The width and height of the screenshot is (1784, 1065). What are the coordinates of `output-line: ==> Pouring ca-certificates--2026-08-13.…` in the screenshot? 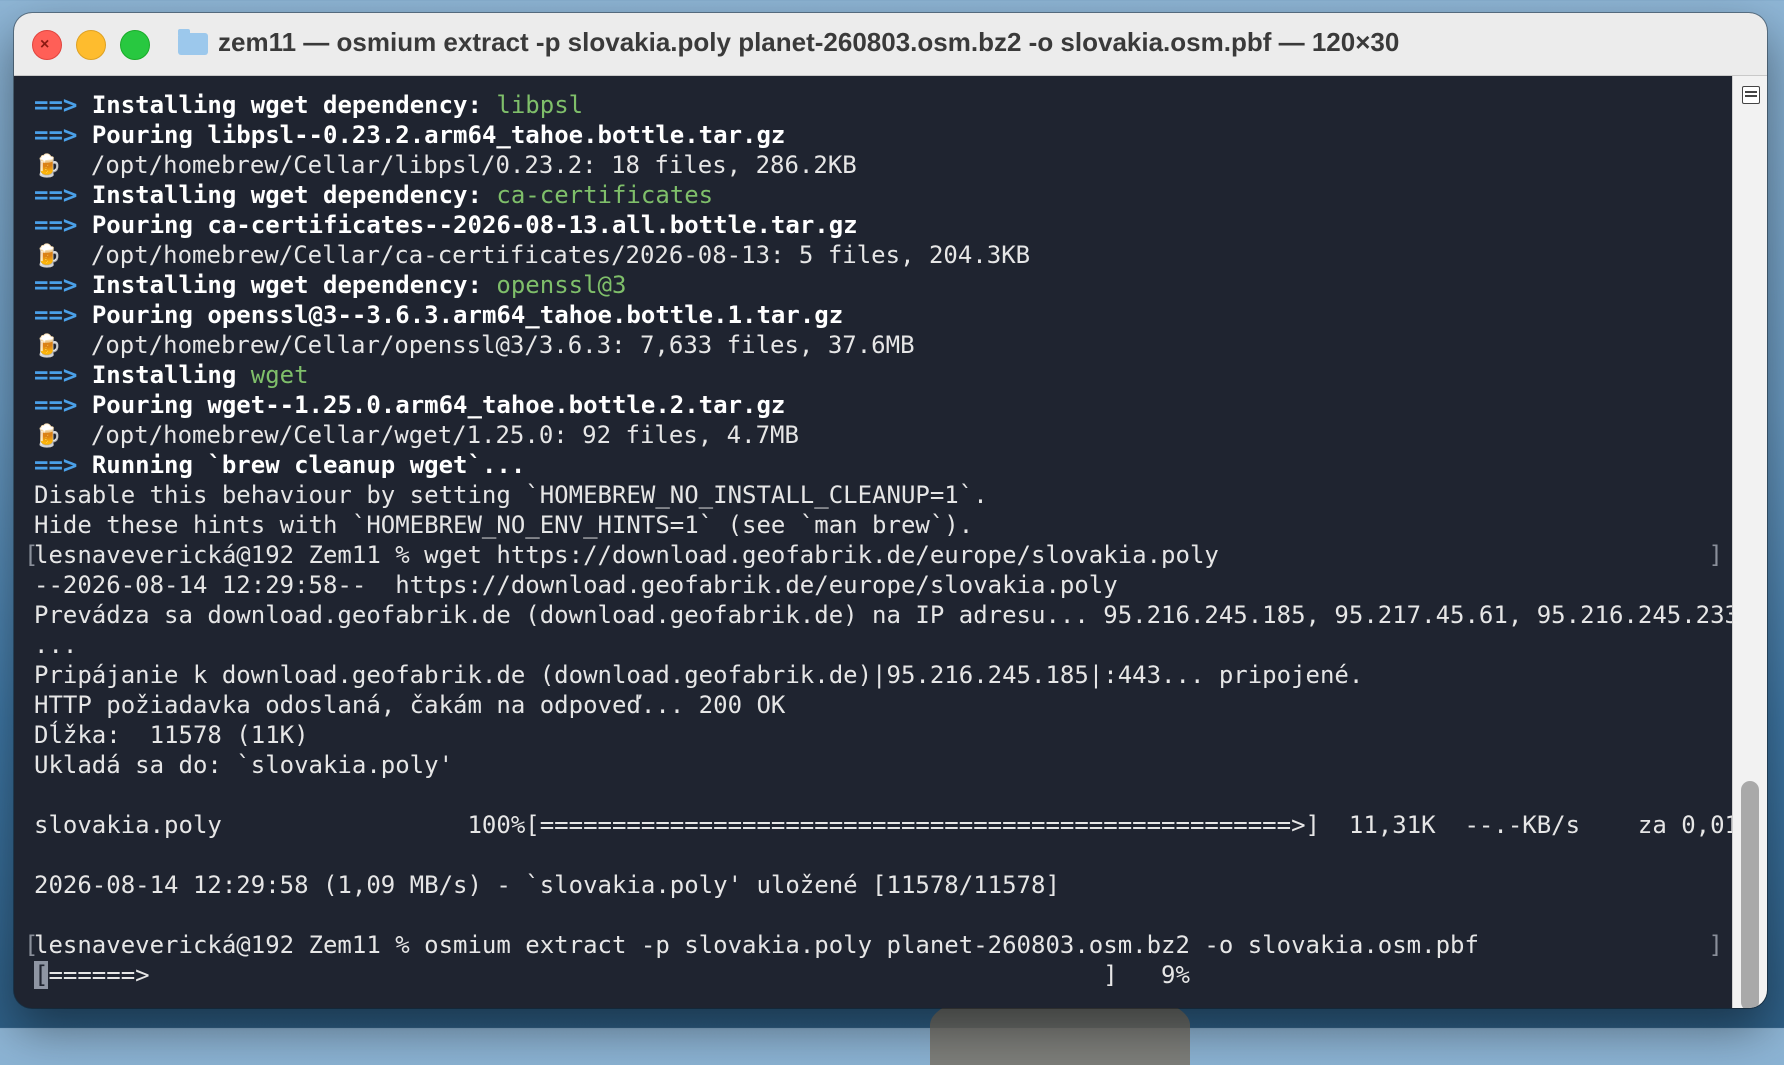 It's located at (446, 225).